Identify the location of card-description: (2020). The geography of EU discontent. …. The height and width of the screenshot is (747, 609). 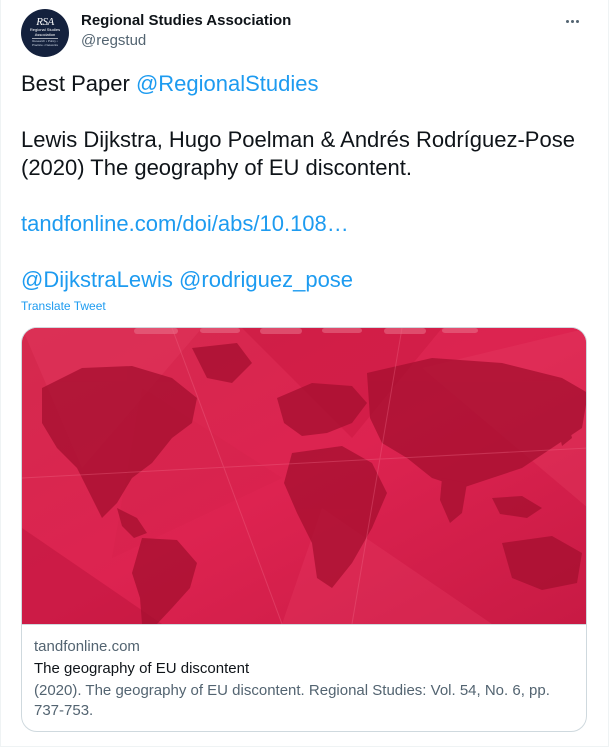
(292, 700).